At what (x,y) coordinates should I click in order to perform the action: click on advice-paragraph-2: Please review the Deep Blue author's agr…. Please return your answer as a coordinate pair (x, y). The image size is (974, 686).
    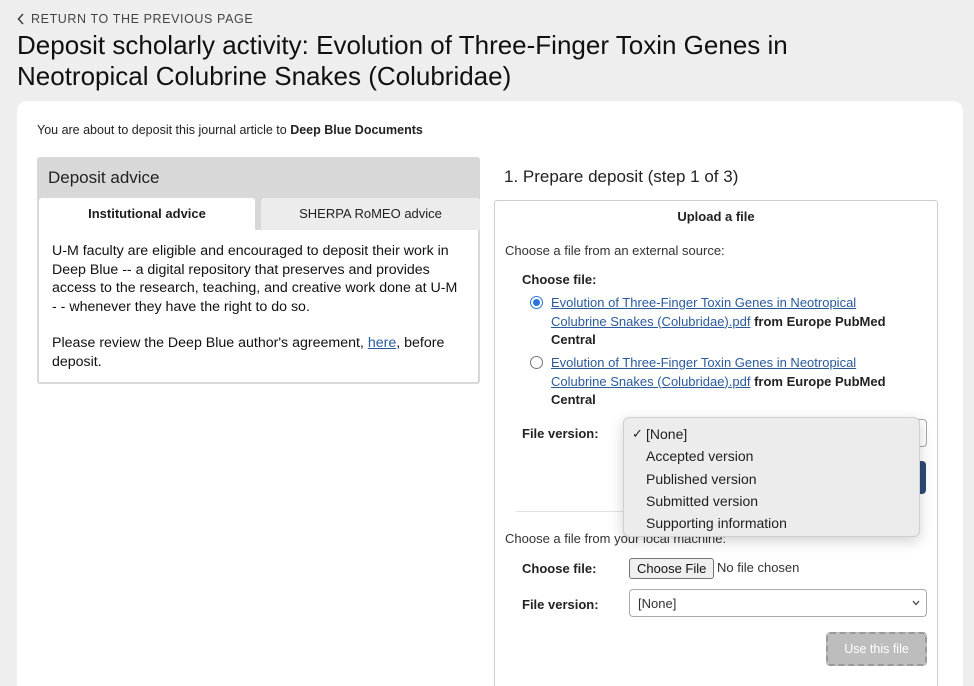
    Looking at the image, I should click on (258, 352).